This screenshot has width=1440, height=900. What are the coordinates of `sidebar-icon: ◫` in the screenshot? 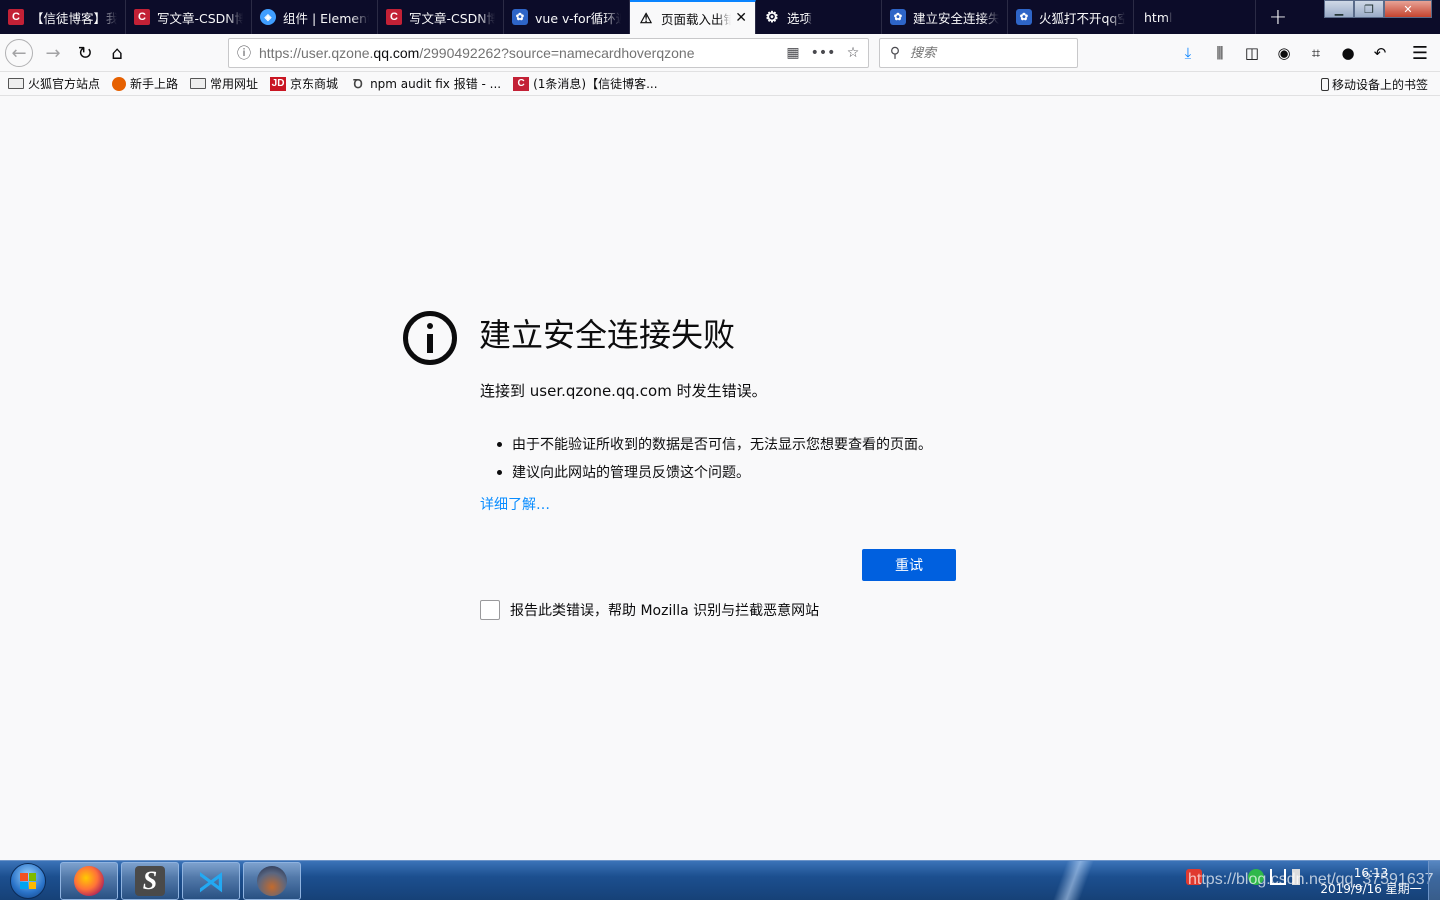 It's located at (1252, 53).